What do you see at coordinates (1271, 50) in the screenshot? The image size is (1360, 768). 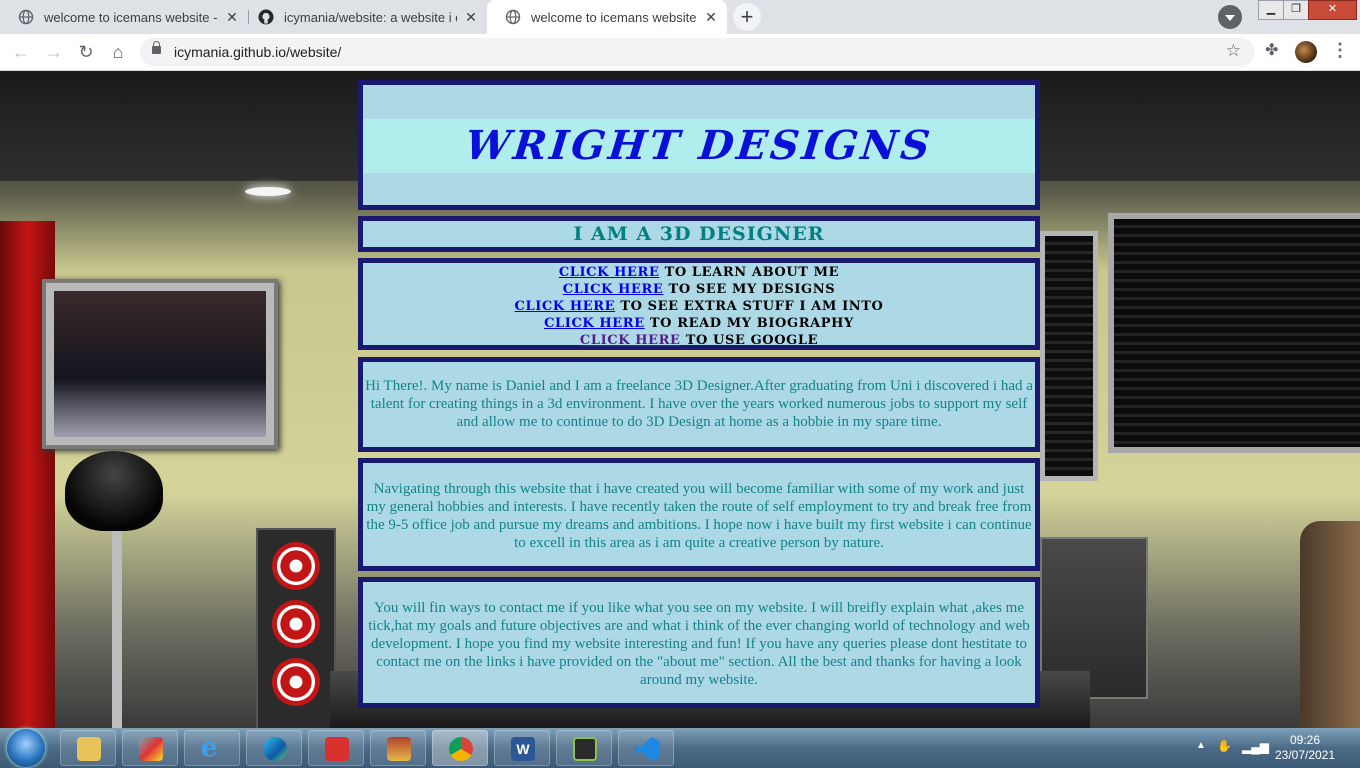 I see `extensions-icon: ✤` at bounding box center [1271, 50].